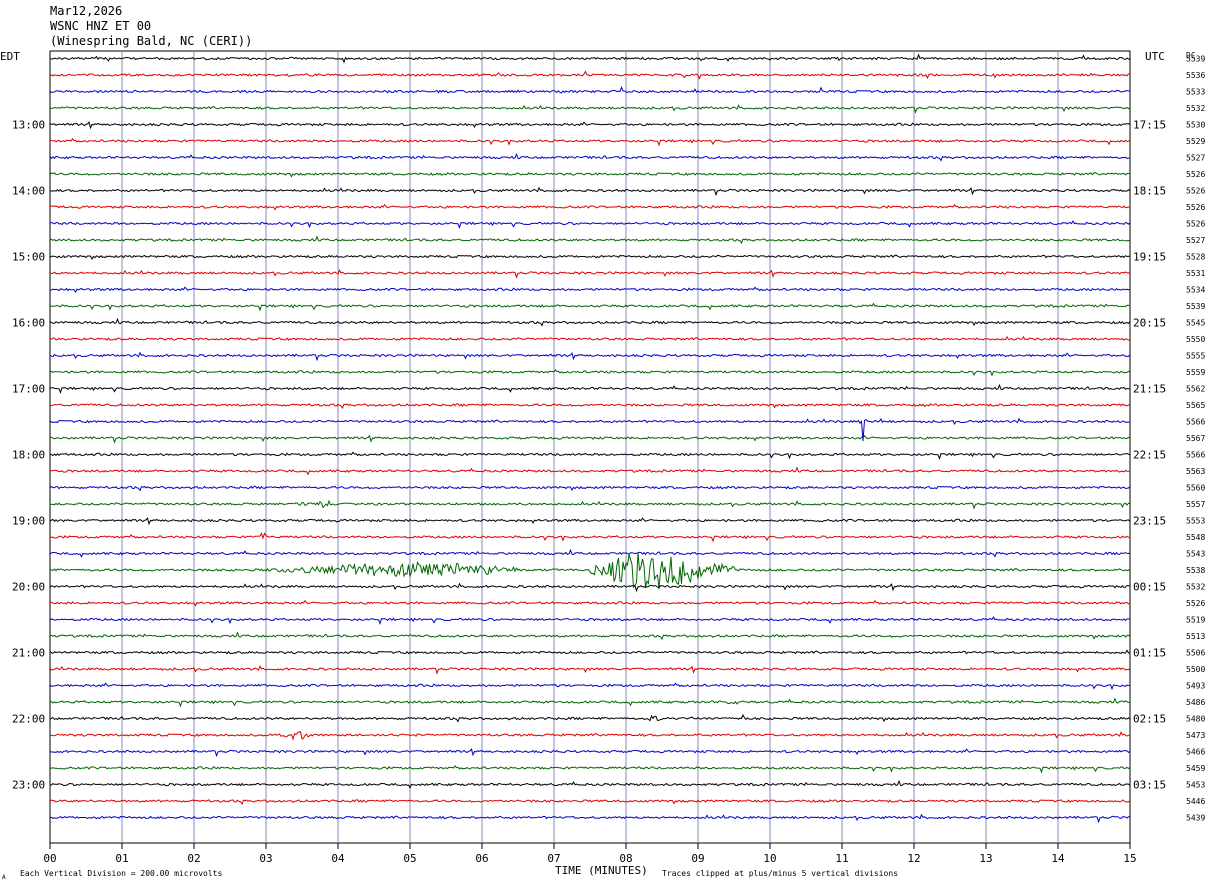  What do you see at coordinates (1195, 818) in the screenshot?
I see `dc-offset-label: 5439` at bounding box center [1195, 818].